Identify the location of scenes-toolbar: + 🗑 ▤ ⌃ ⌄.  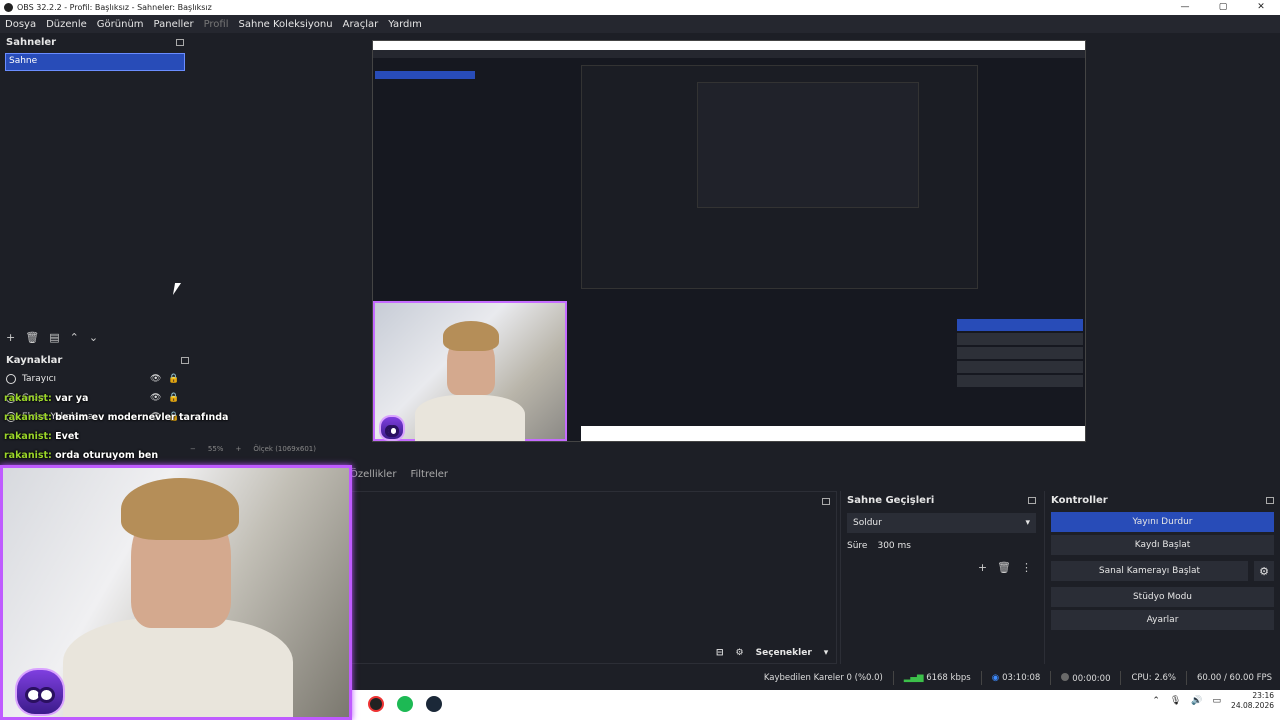
(49, 337).